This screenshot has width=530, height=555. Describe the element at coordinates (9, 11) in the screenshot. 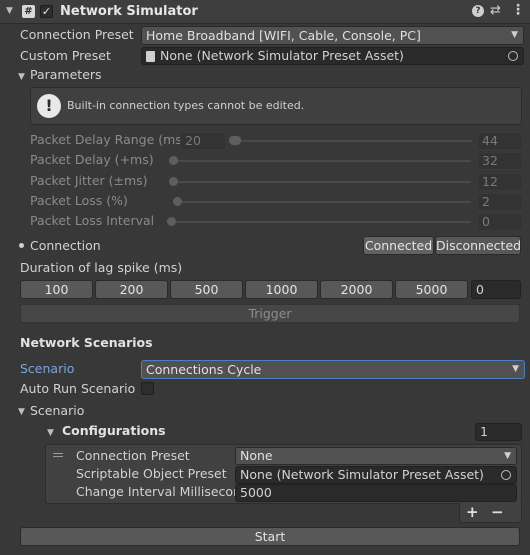

I see `foldout-arrow-icon: ▼` at that location.